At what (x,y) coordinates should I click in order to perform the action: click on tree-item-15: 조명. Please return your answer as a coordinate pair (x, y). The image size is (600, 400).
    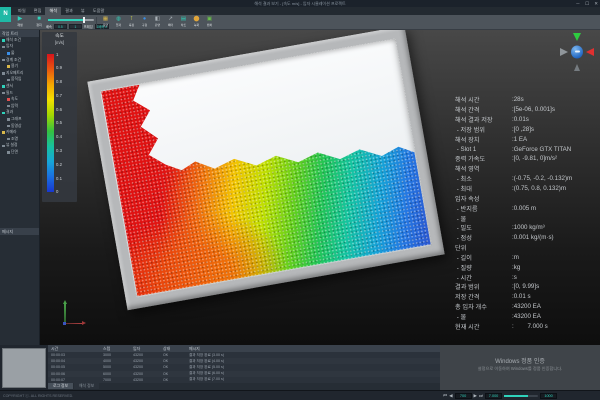
    Looking at the image, I should click on (19, 139).